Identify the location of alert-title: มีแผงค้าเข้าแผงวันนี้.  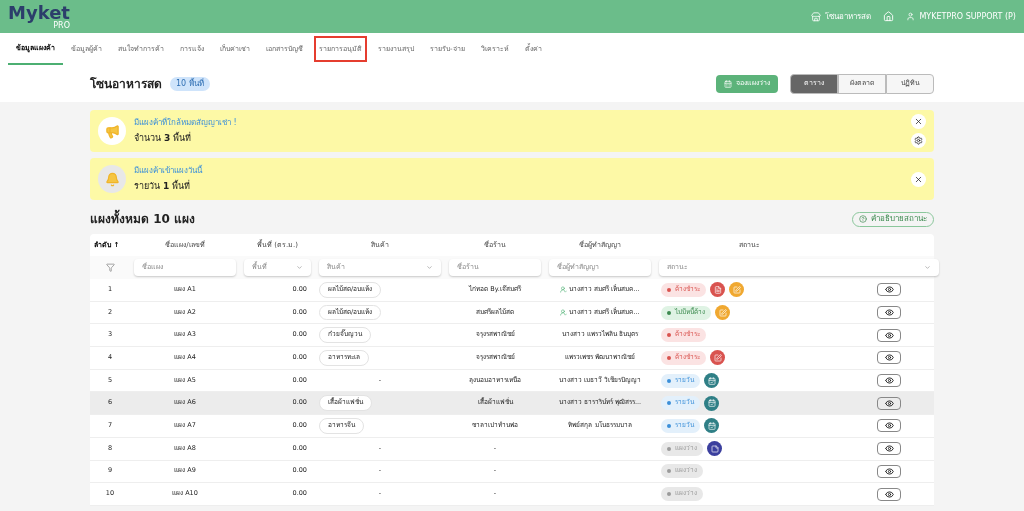
(168, 170).